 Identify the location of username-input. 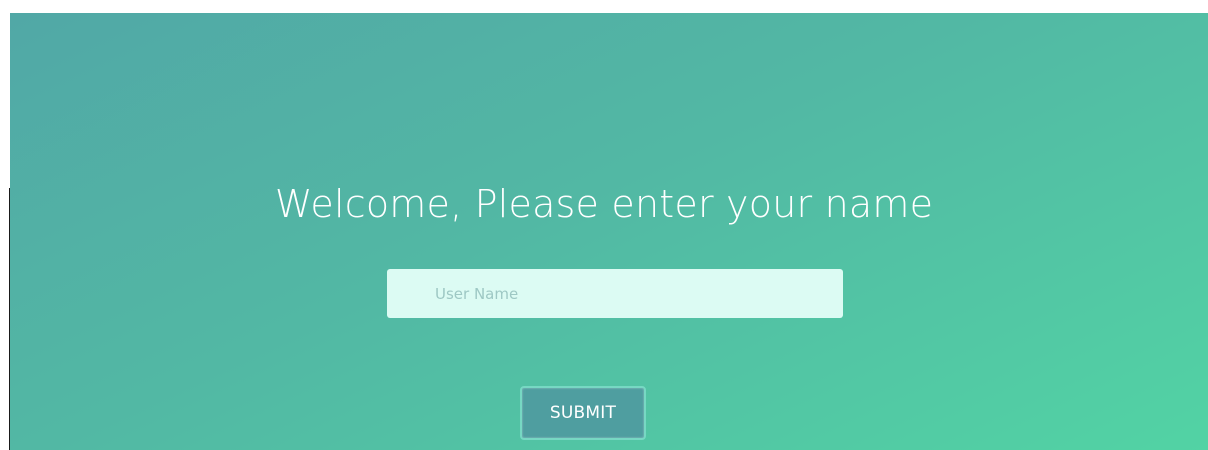
(615, 293).